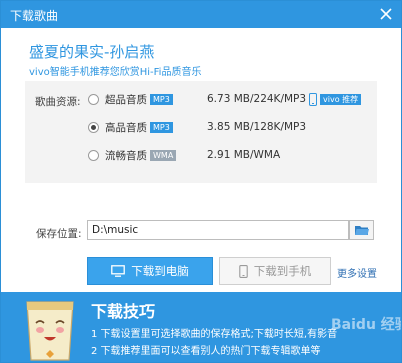 The width and height of the screenshot is (402, 363). I want to click on quality-option-super: 超品音质 MP3 6.73 MB/224K/MP3 vivo 推荐, so click(201, 101).